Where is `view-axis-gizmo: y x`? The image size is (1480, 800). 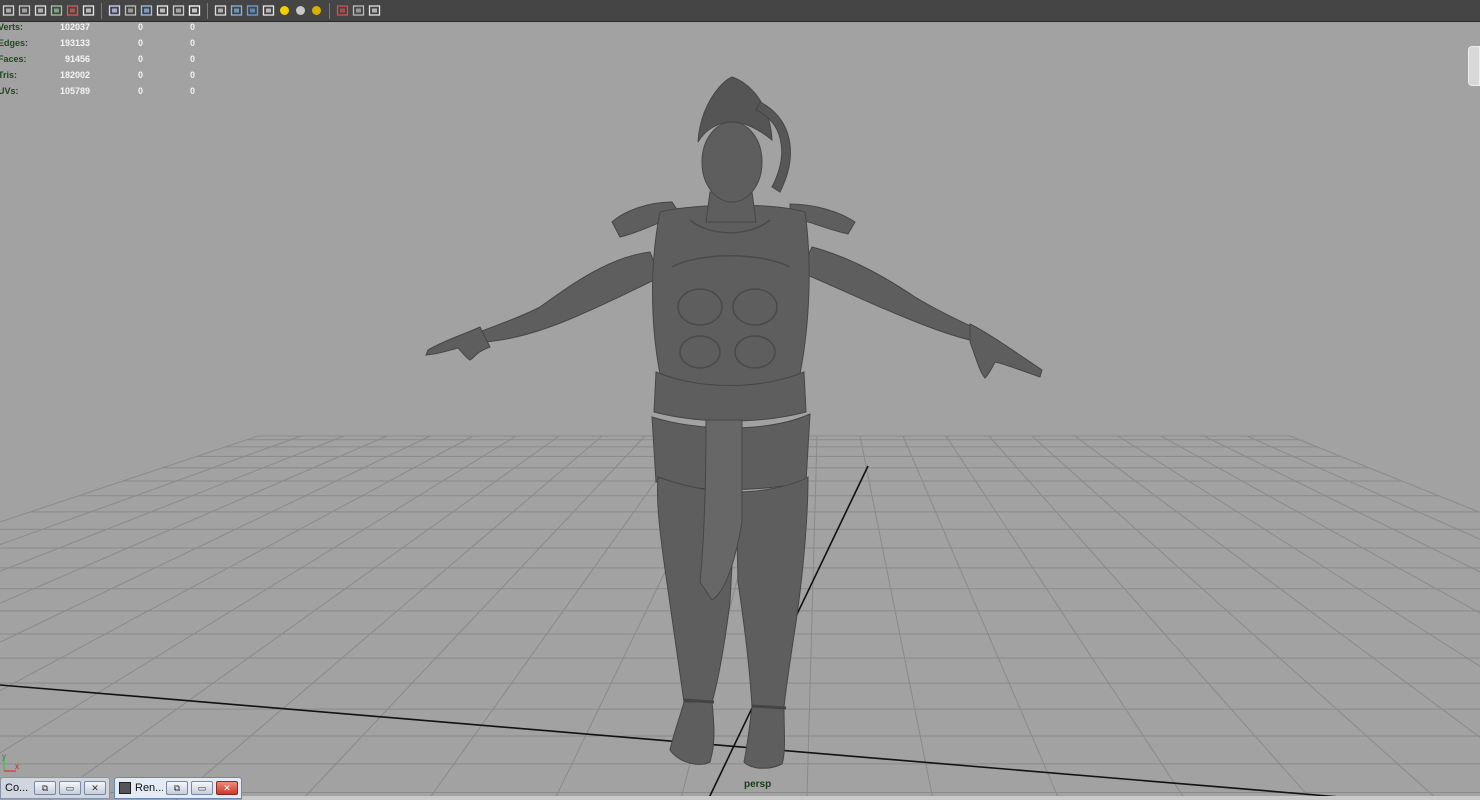 view-axis-gizmo: y x is located at coordinates (15, 764).